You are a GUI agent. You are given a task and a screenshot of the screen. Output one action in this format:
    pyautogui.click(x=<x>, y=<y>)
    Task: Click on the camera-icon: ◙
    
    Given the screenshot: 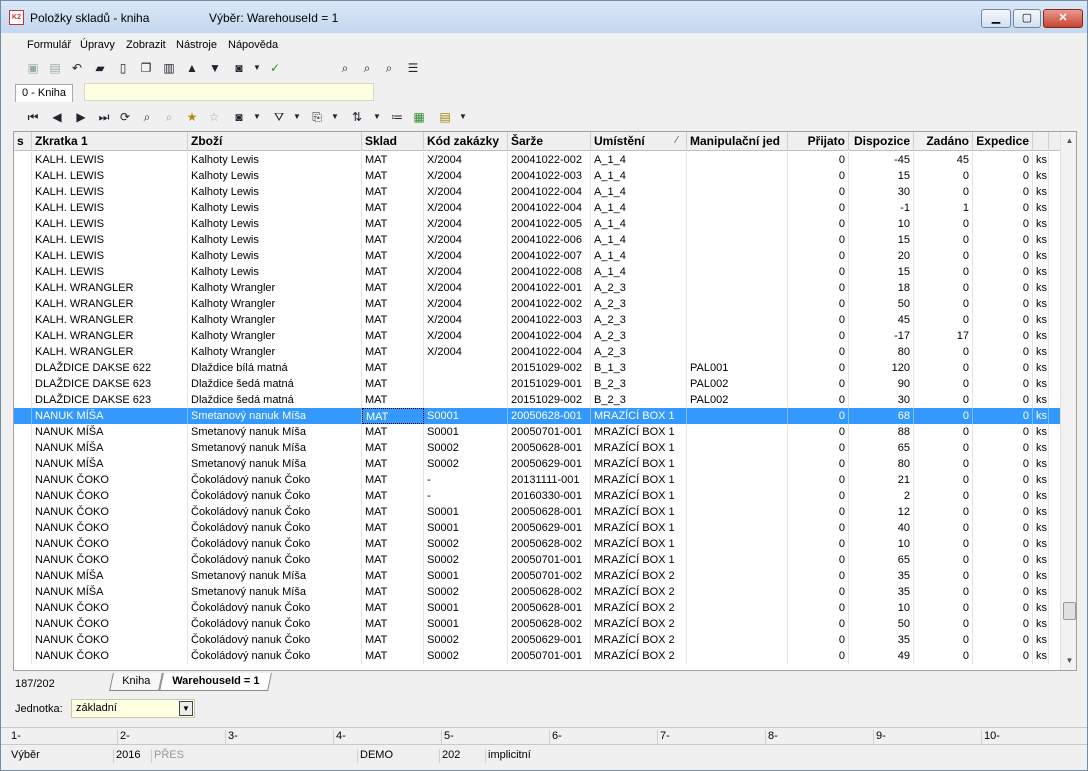 What is the action you would take?
    pyautogui.click(x=239, y=117)
    